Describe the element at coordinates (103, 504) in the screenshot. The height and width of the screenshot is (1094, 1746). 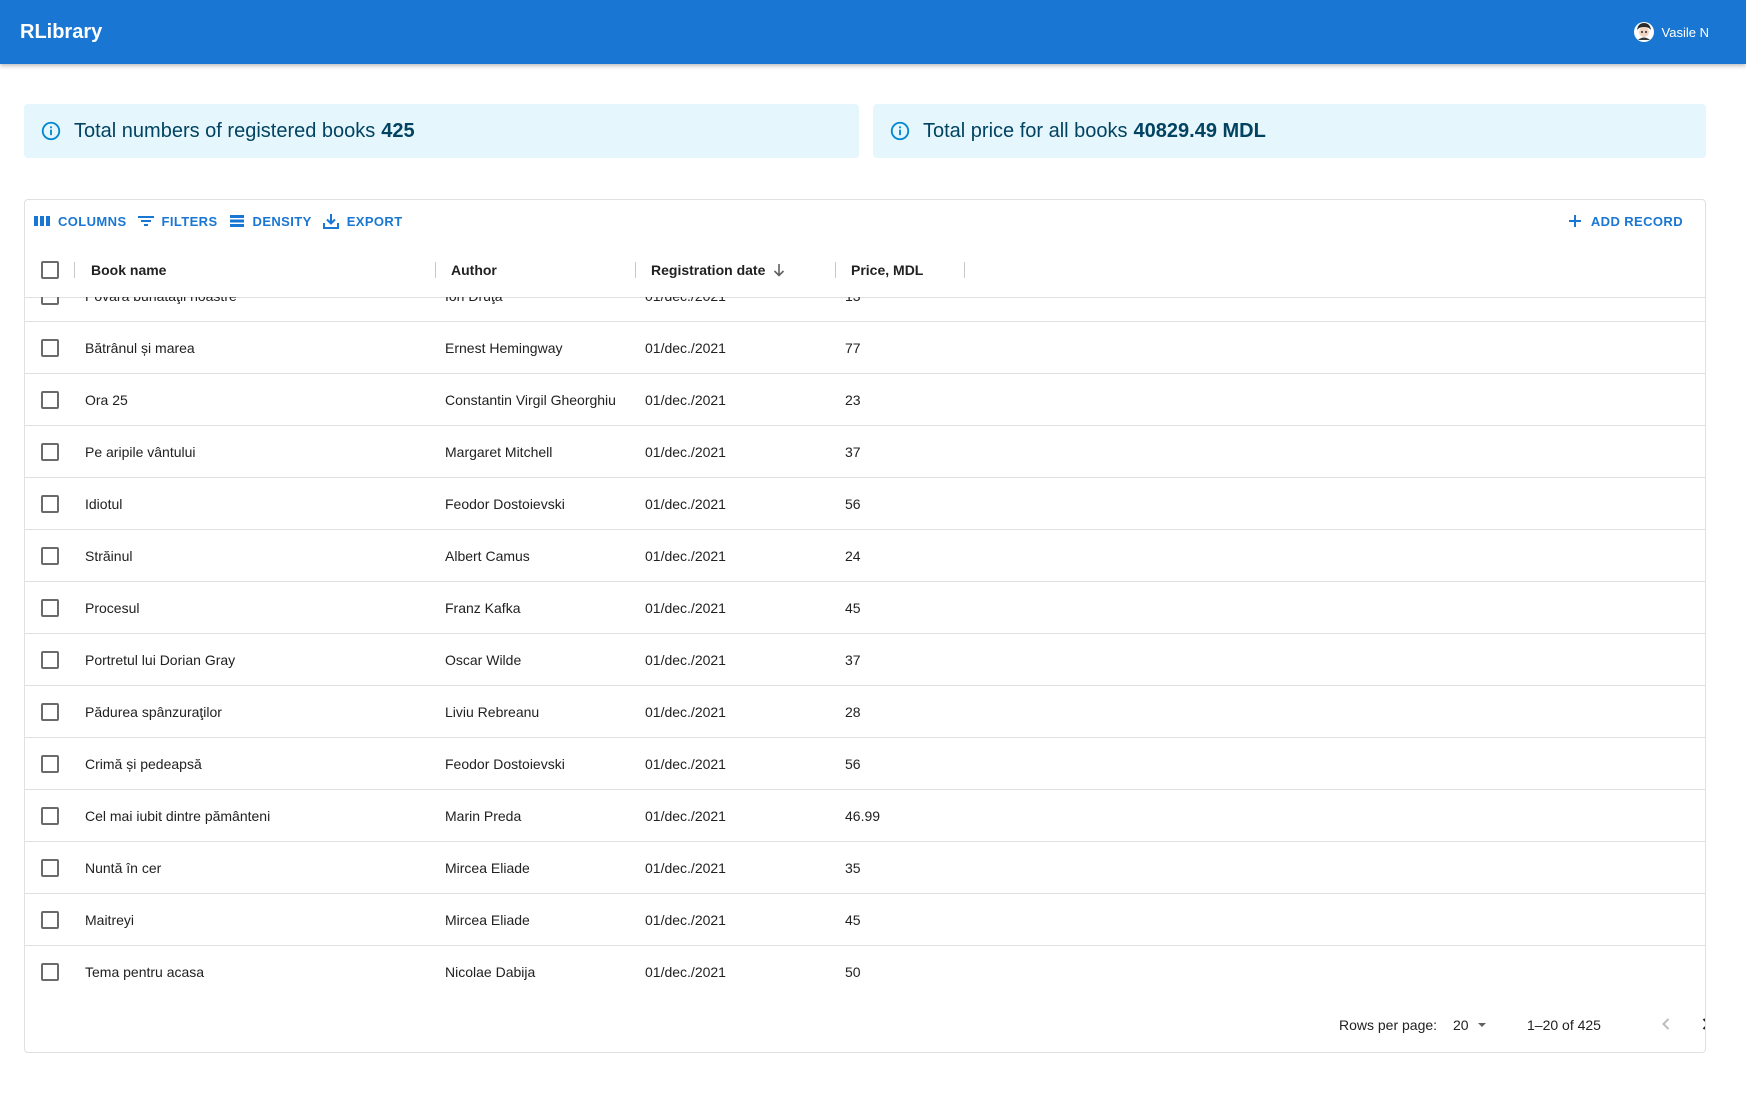
I see `cell-book-name: Idiotul` at that location.